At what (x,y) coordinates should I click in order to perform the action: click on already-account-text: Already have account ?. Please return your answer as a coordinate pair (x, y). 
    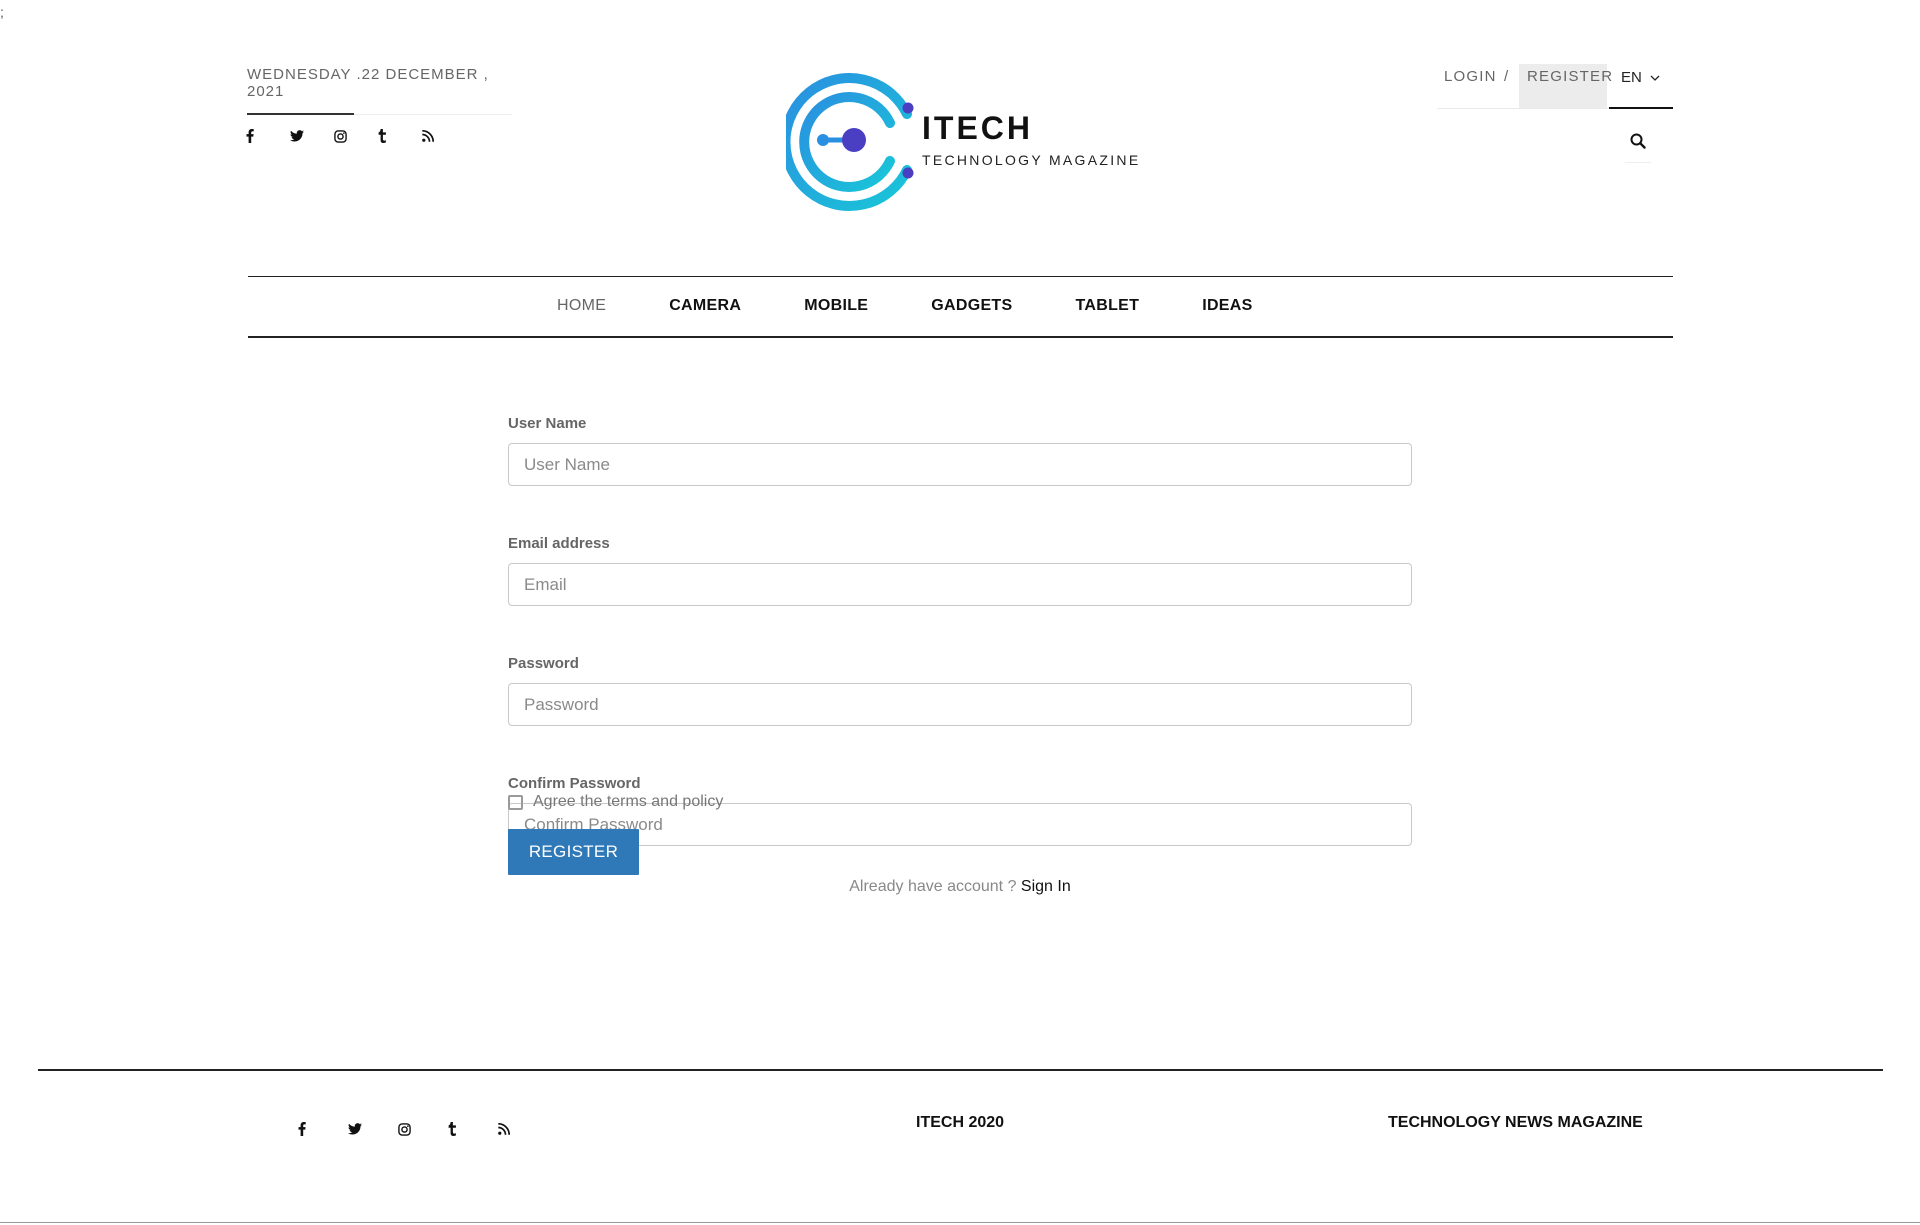
    Looking at the image, I should click on (933, 886).